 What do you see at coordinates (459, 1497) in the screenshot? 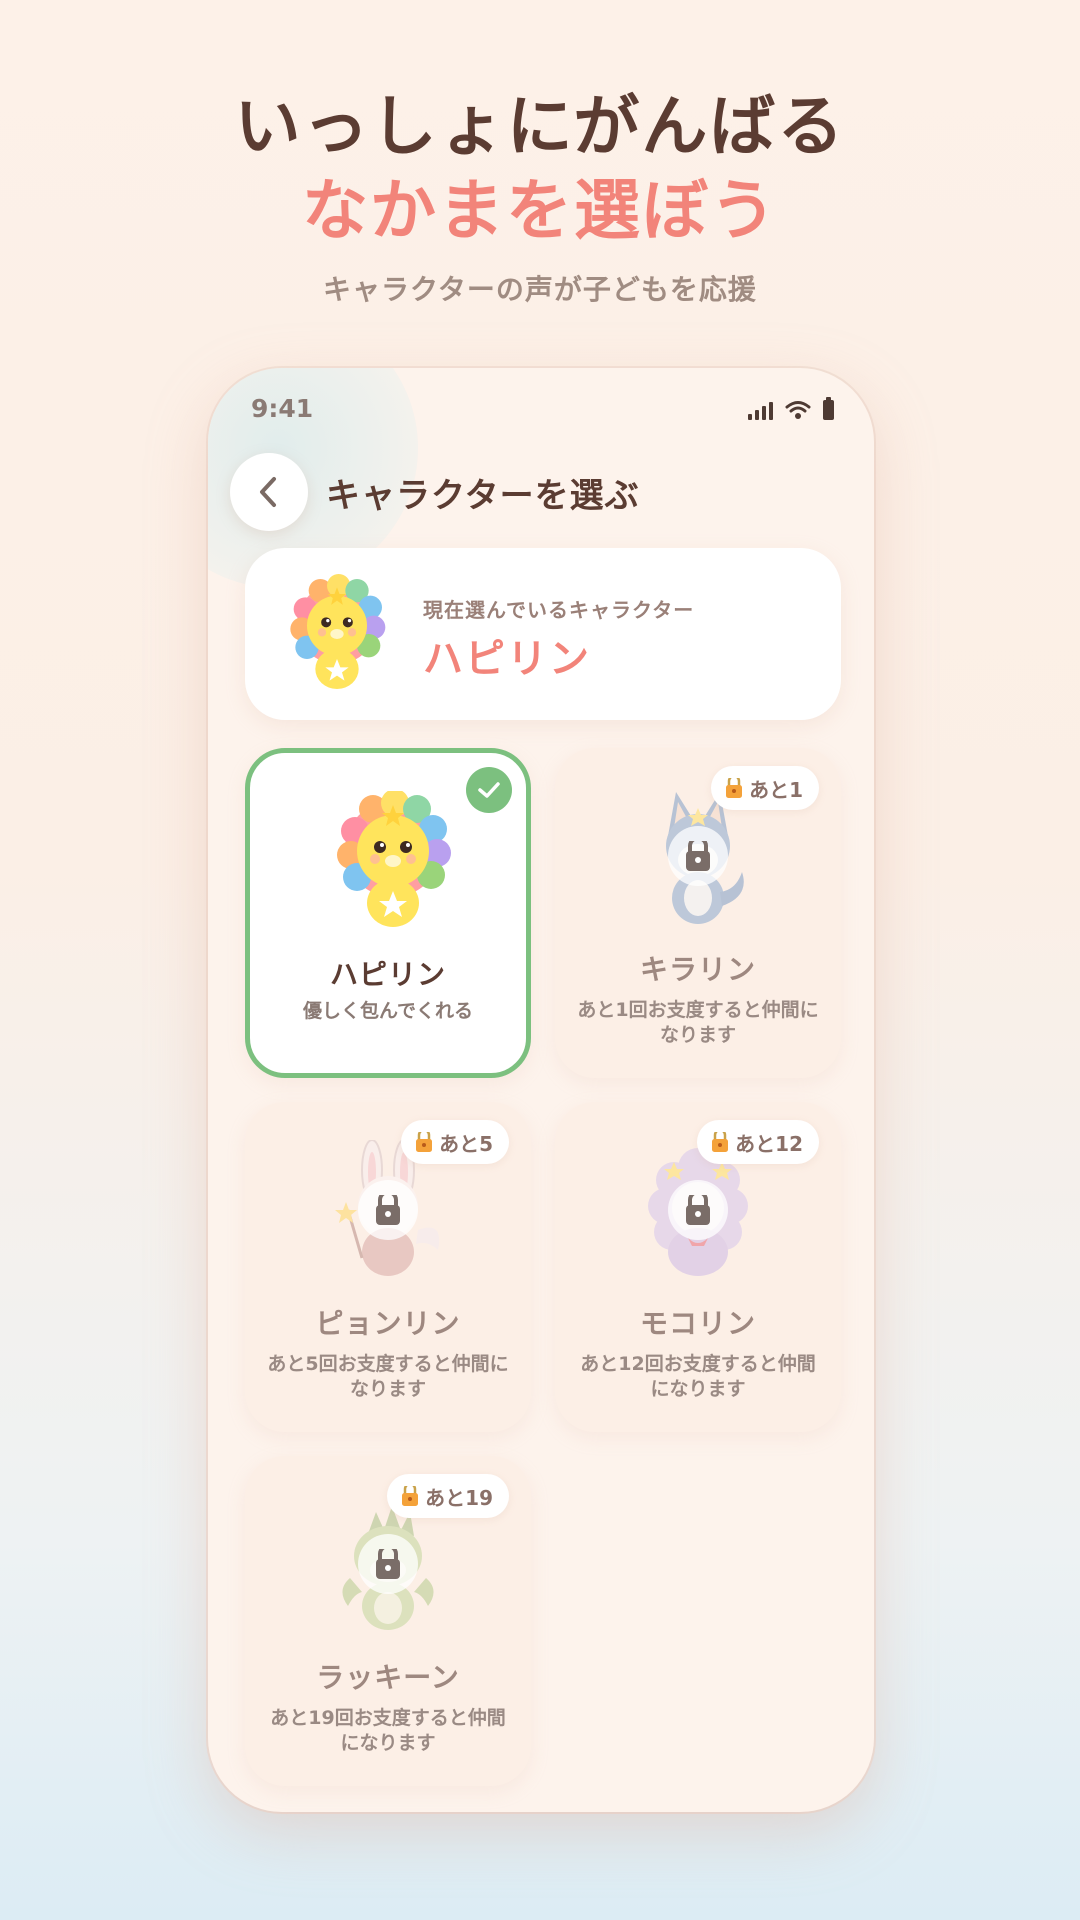
I see `unlock-badge-text: あと19` at bounding box center [459, 1497].